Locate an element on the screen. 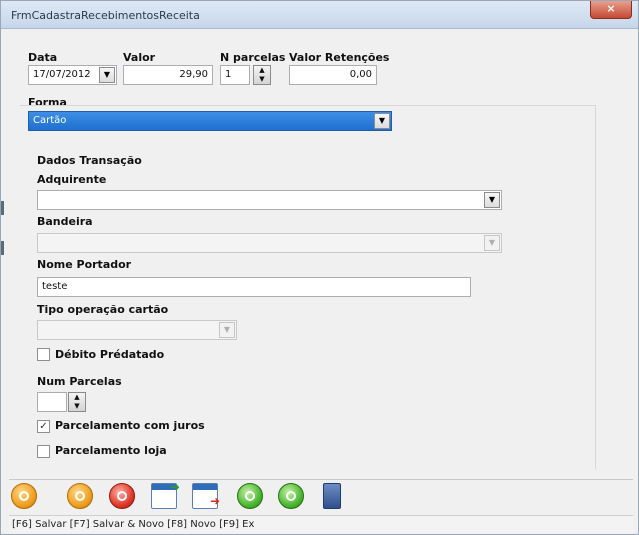  parcelamento-juros-label: Parcelamento com juros is located at coordinates (130, 425).